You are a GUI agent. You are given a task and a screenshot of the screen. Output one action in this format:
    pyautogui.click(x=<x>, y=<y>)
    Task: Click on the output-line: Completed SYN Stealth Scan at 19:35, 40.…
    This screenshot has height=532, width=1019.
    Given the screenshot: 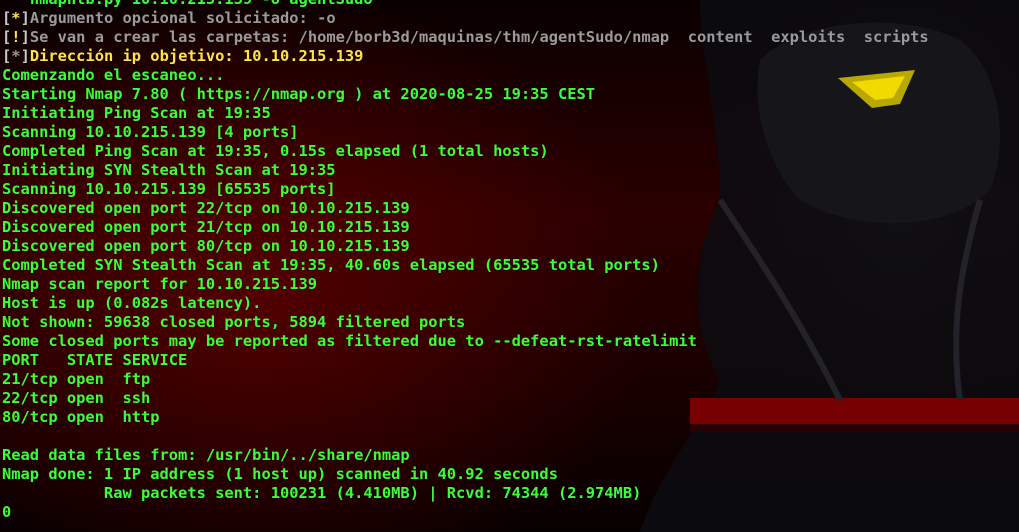 What is the action you would take?
    pyautogui.click(x=331, y=265)
    